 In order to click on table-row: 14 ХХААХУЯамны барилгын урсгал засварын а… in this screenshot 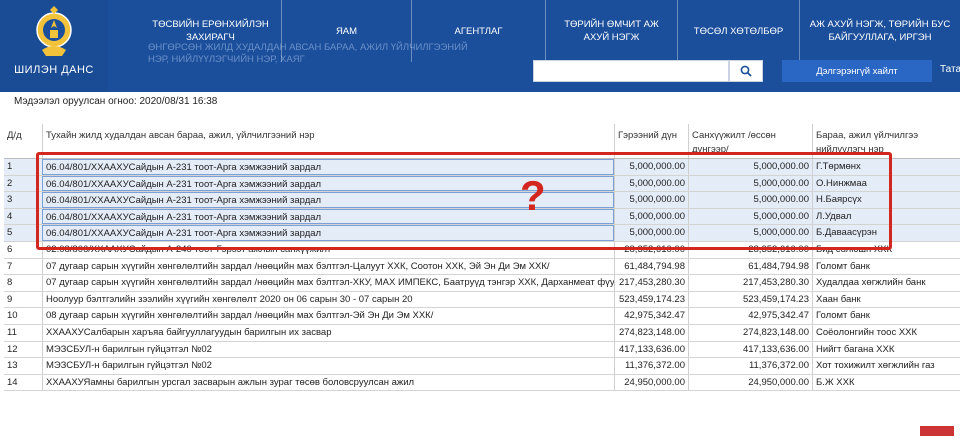, I will do `click(482, 383)`.